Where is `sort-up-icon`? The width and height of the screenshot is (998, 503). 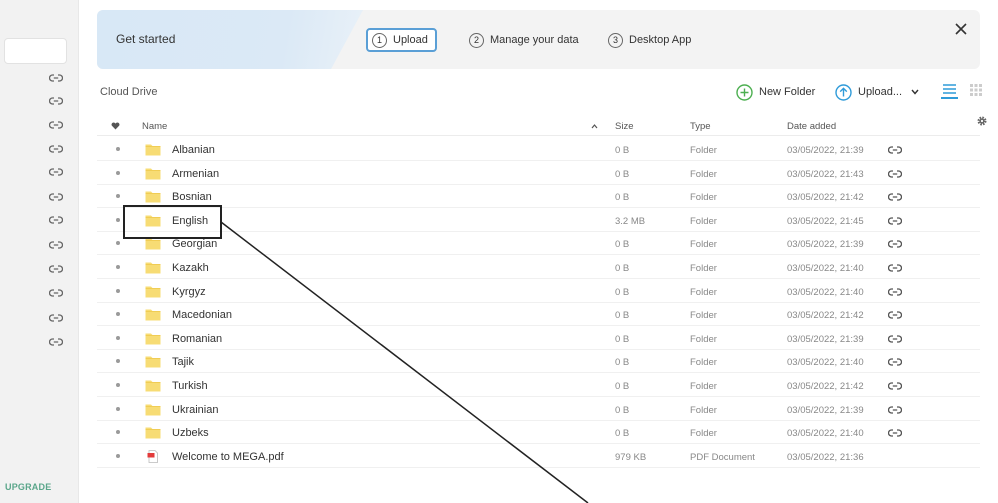
sort-up-icon is located at coordinates (594, 126).